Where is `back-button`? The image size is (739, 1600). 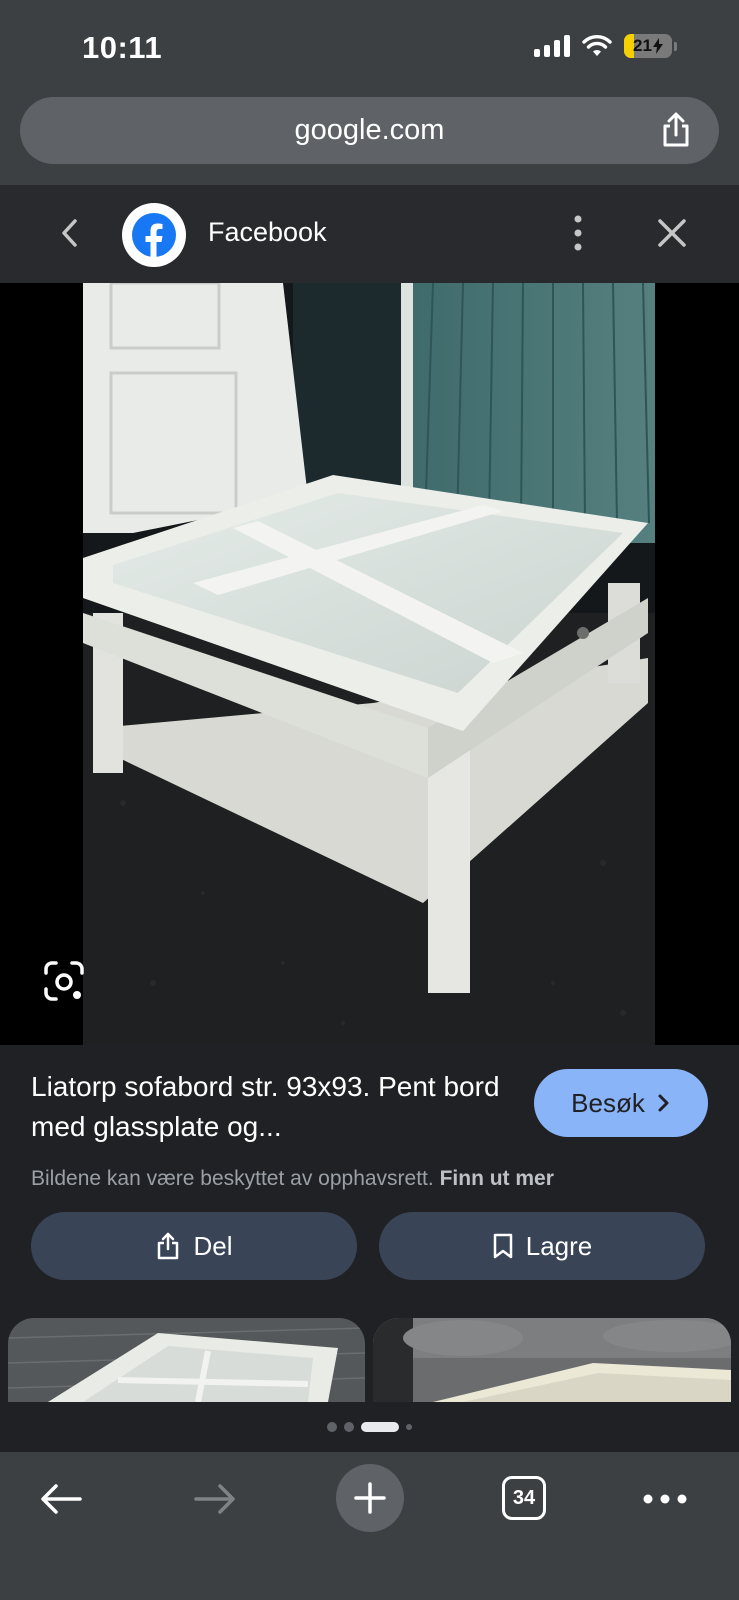 back-button is located at coordinates (61, 1499).